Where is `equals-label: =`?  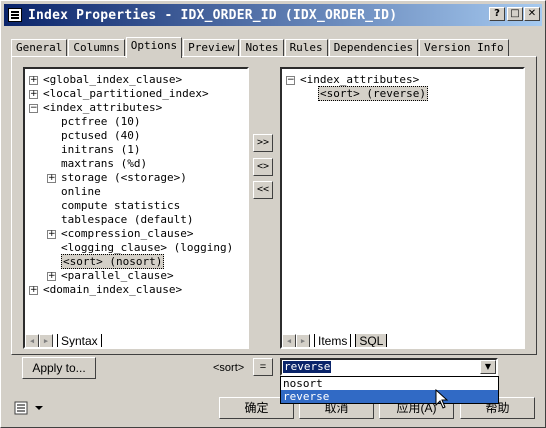
equals-label: = is located at coordinates (263, 367).